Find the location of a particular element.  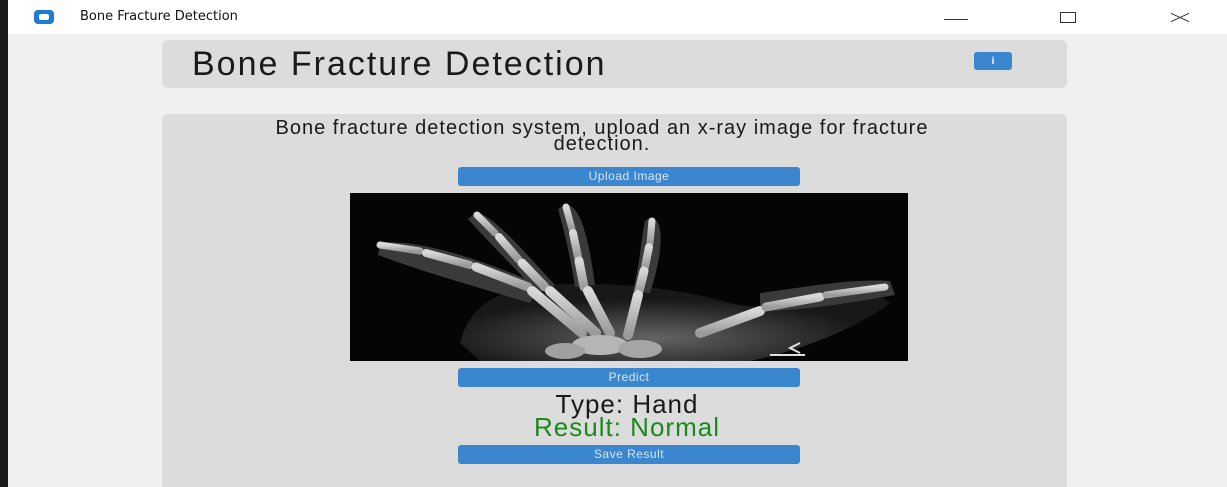

info-button: i is located at coordinates (993, 61).